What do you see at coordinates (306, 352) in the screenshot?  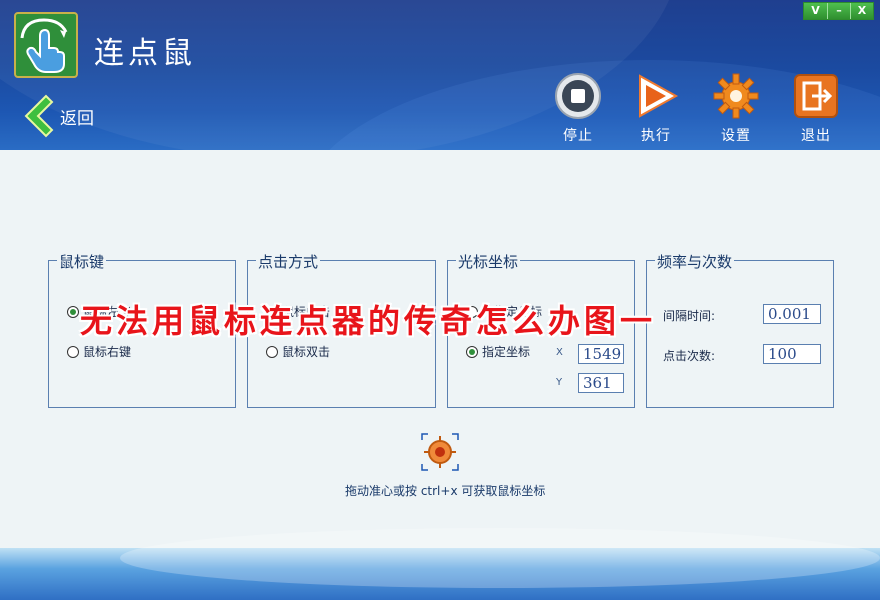 I see `double-click-label: 鼠标双击` at bounding box center [306, 352].